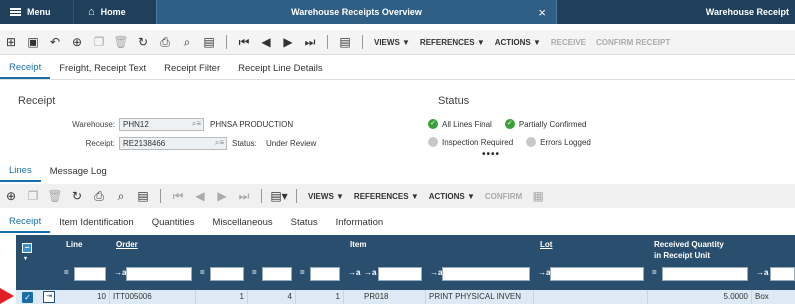 The height and width of the screenshot is (305, 795). Describe the element at coordinates (345, 42) in the screenshot. I see `notes-icon: ▤` at that location.